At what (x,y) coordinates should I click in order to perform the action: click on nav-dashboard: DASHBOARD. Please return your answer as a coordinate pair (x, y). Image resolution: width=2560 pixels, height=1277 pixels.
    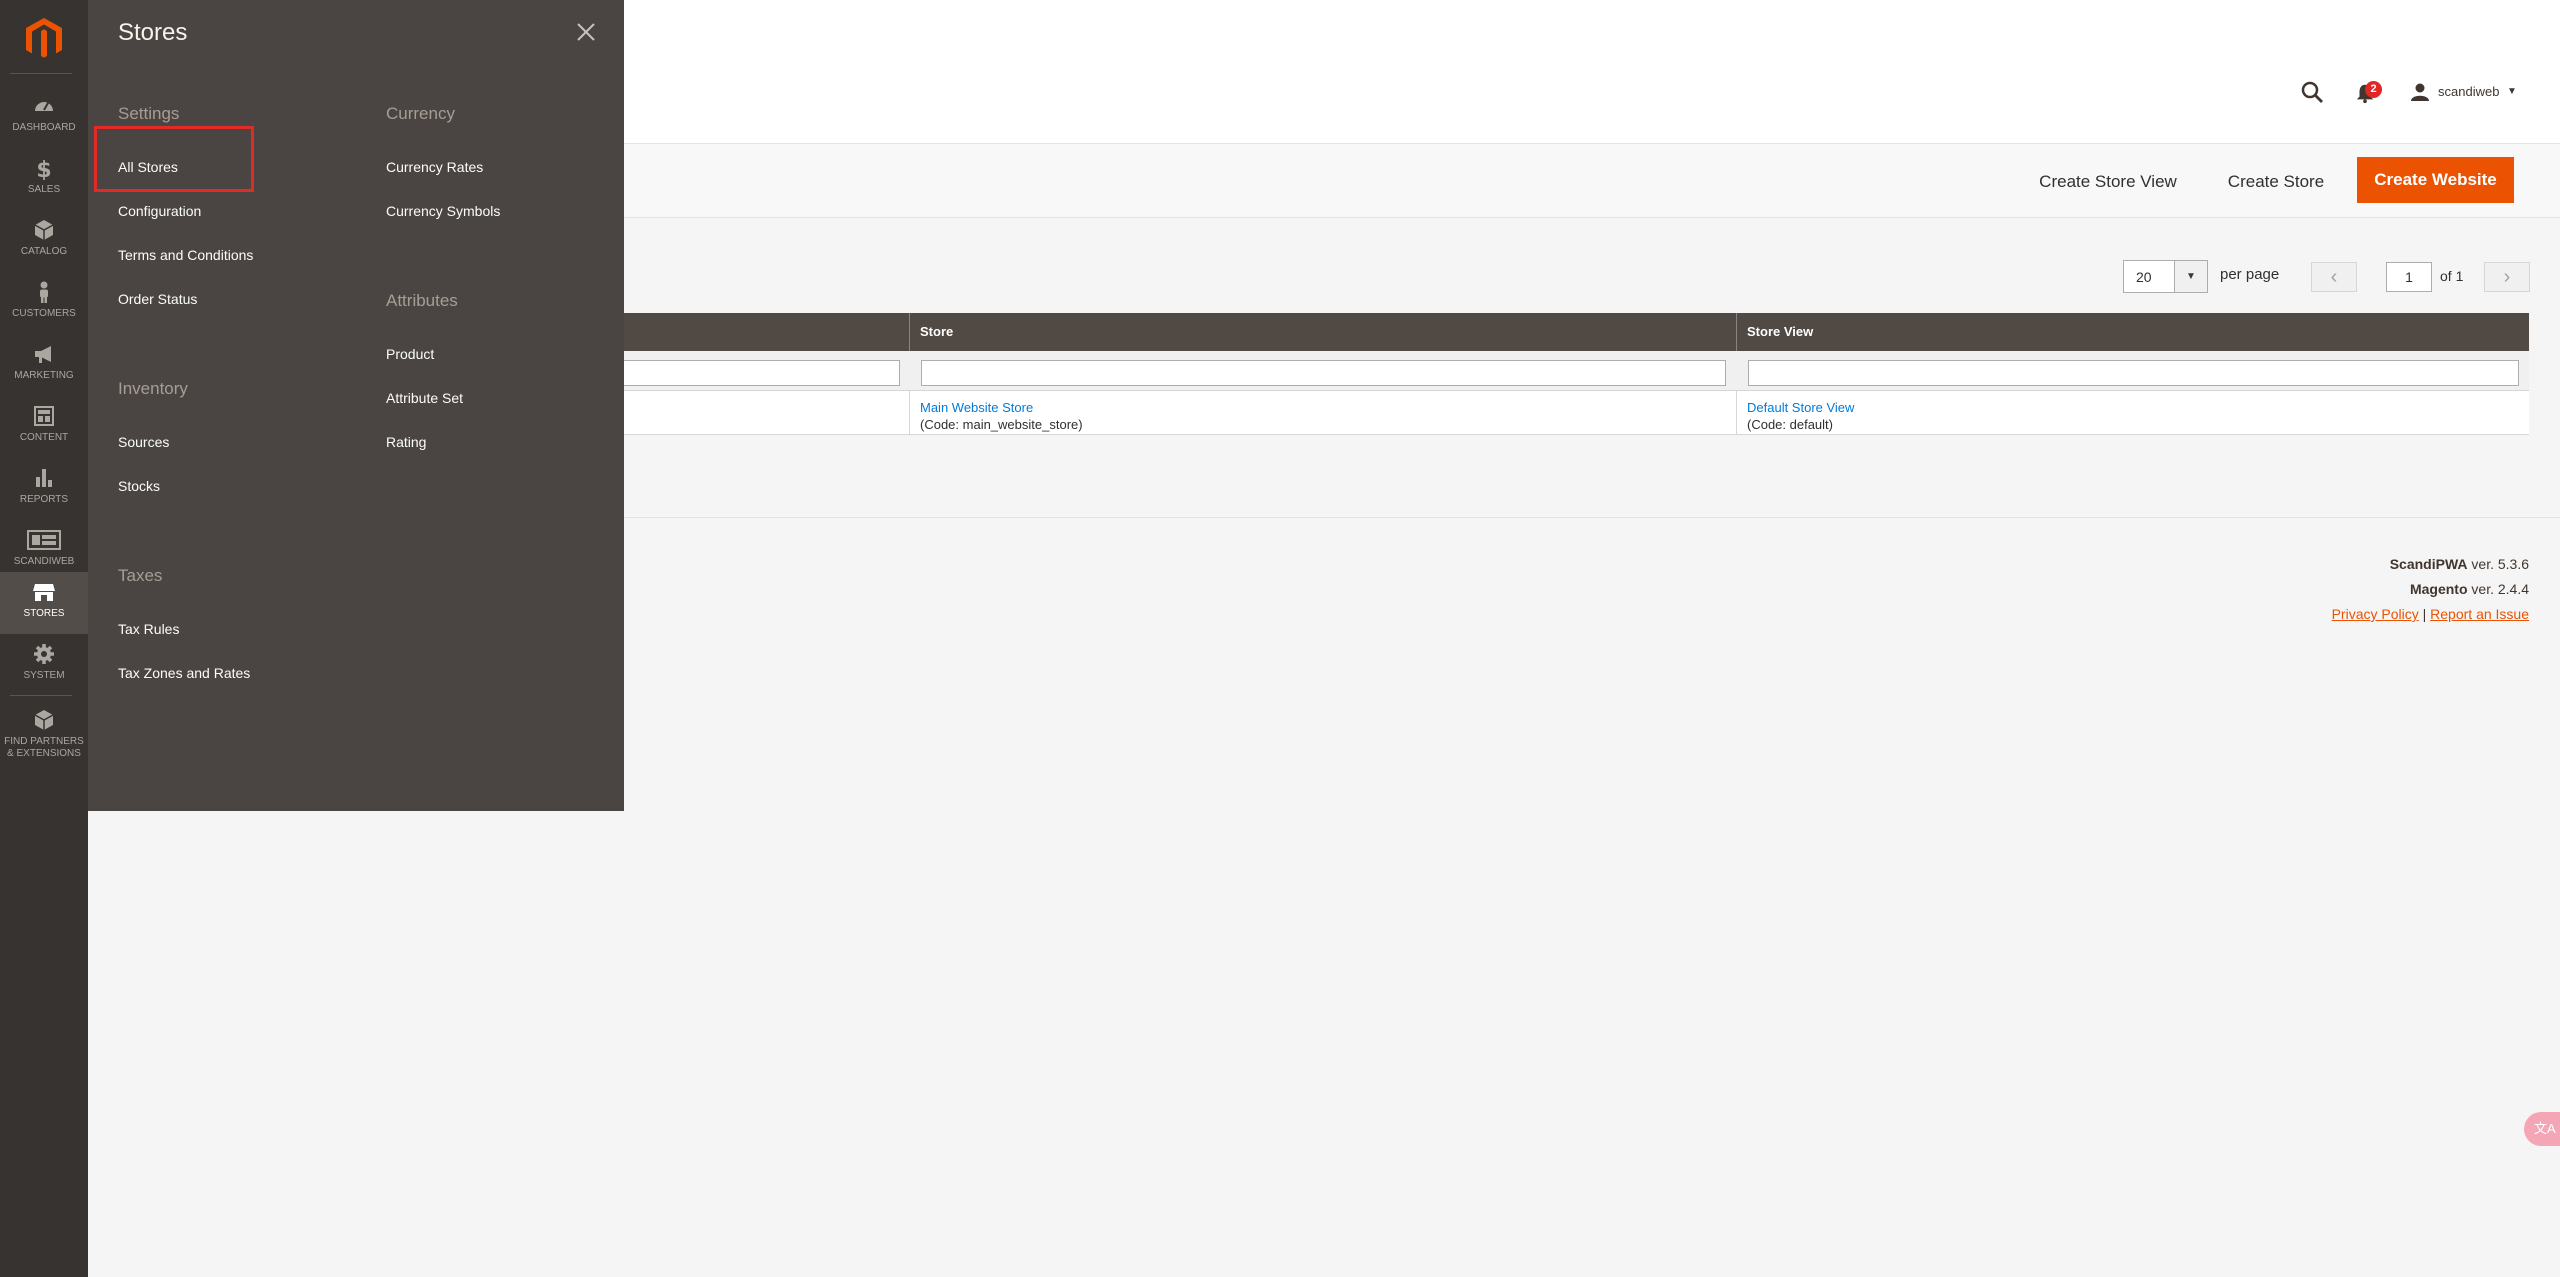
    Looking at the image, I should click on (44, 117).